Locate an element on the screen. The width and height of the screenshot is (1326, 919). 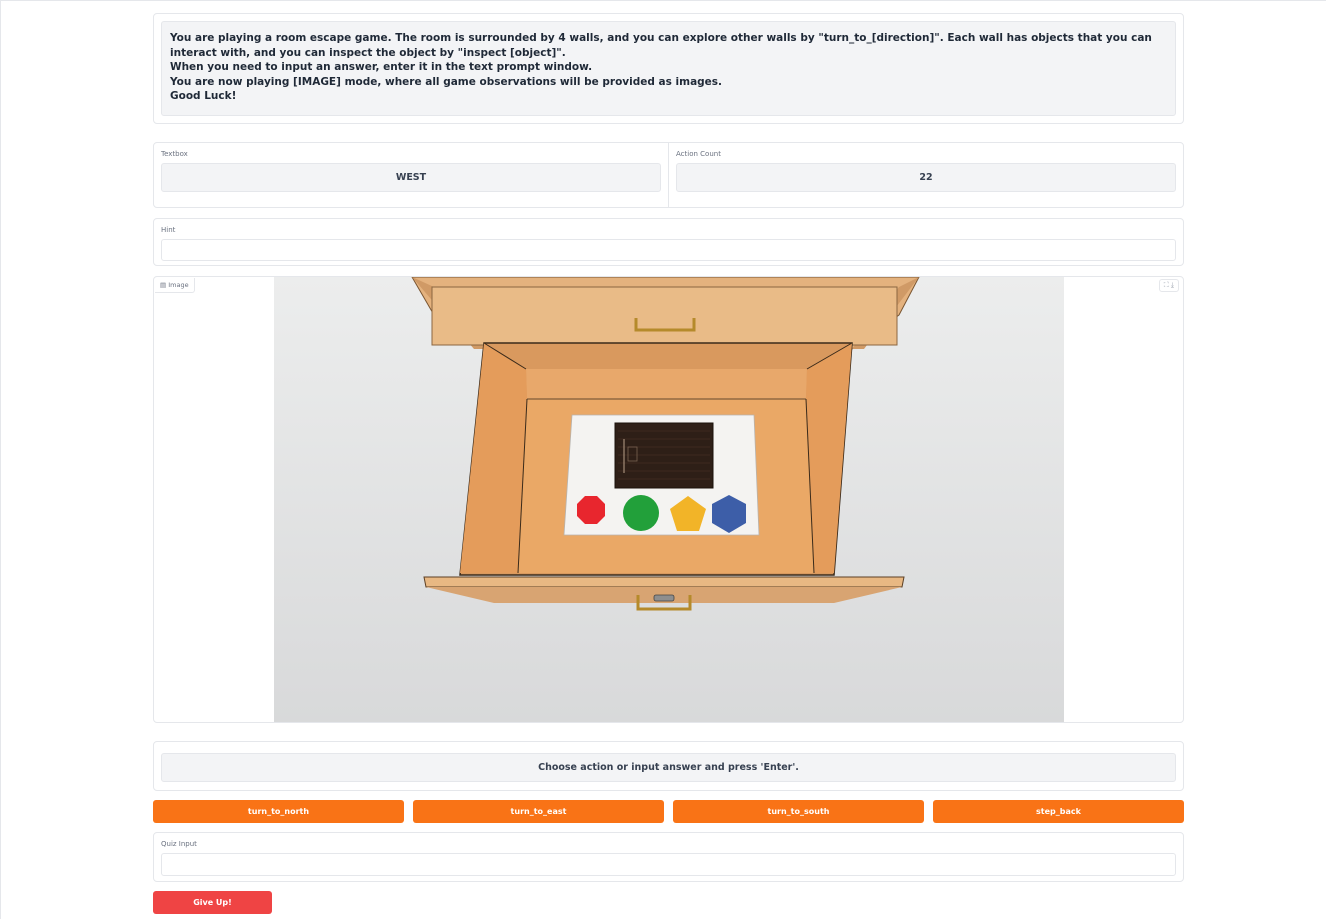
quiz-panel: Quiz Input is located at coordinates (668, 857).